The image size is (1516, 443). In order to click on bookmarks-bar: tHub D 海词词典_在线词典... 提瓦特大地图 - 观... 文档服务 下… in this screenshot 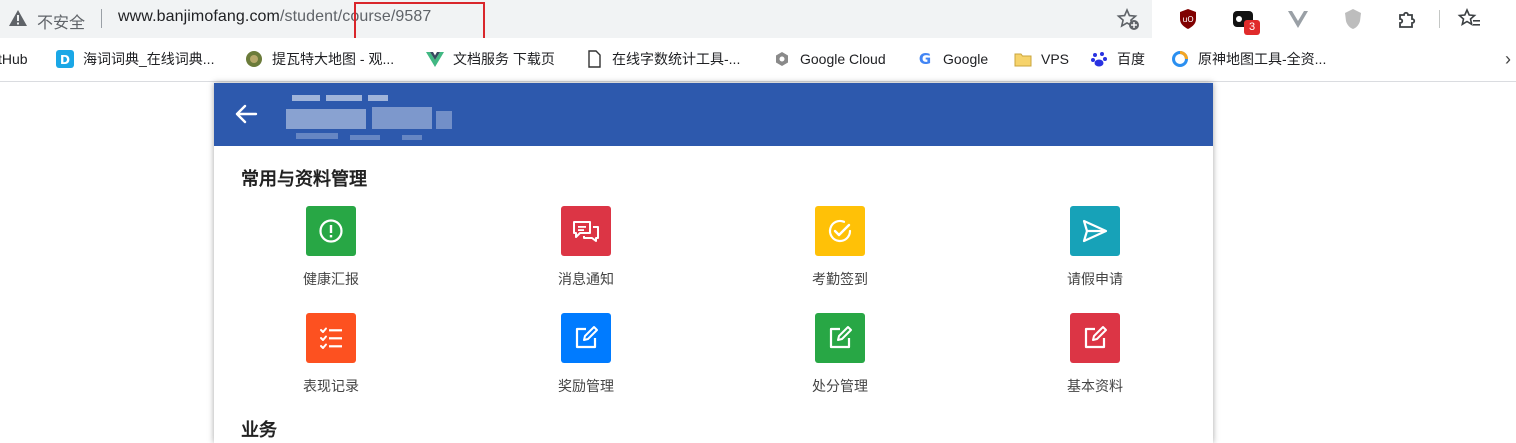, I will do `click(758, 60)`.